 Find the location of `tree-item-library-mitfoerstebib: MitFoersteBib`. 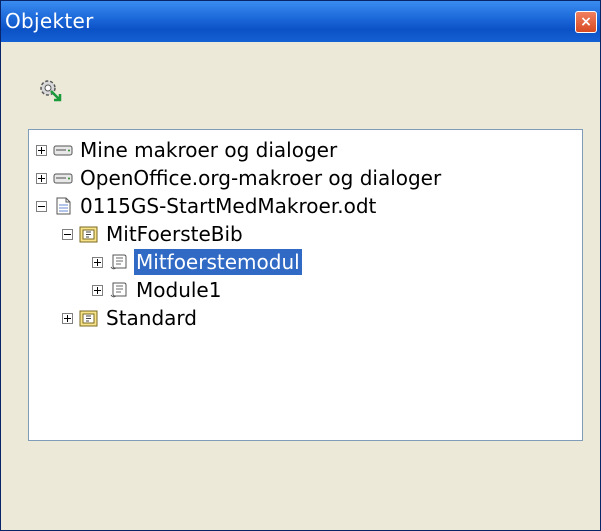

tree-item-library-mitfoerstebib: MitFoersteBib is located at coordinates (153, 234).